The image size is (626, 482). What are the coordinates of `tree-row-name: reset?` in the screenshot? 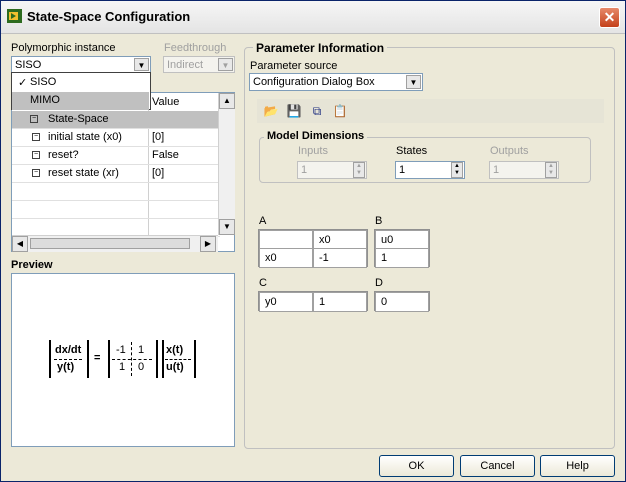 It's located at (63, 155).